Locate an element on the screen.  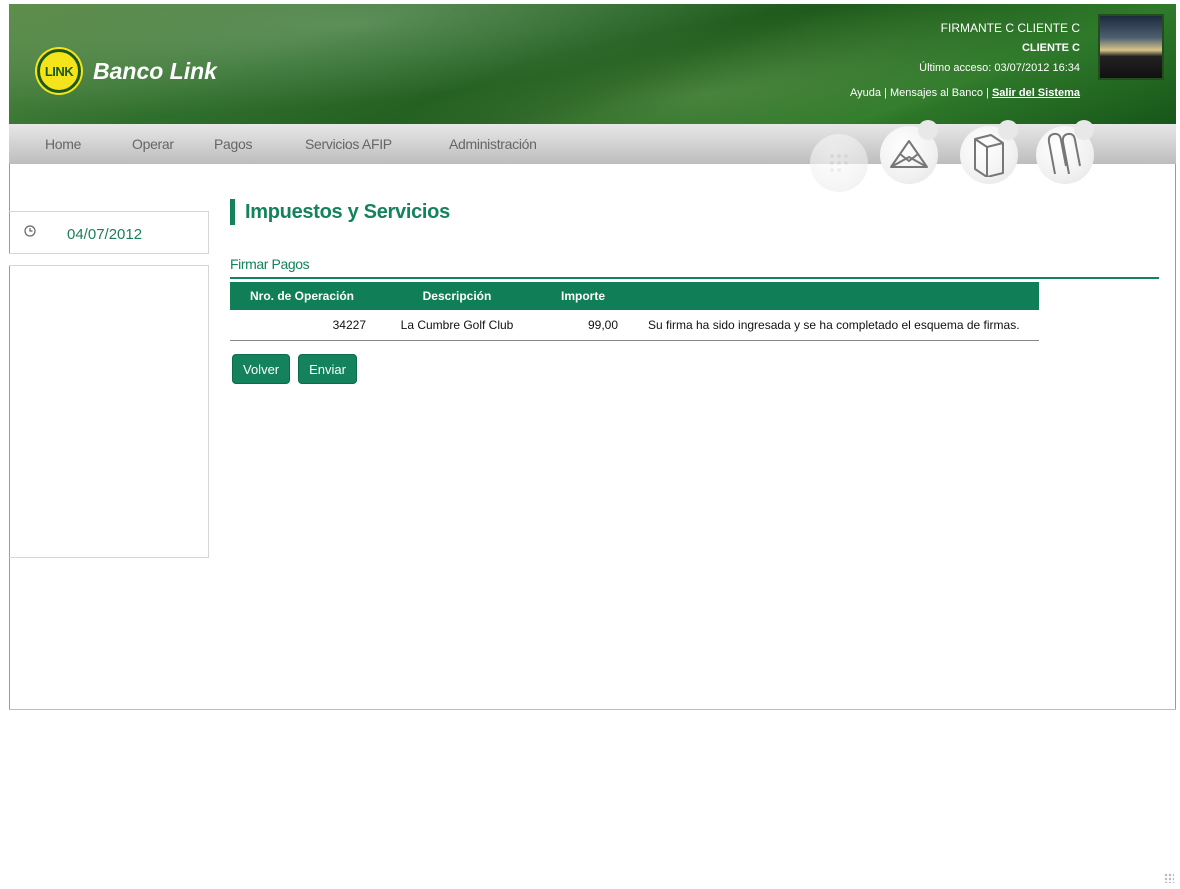
user-avatar is located at coordinates (1131, 47).